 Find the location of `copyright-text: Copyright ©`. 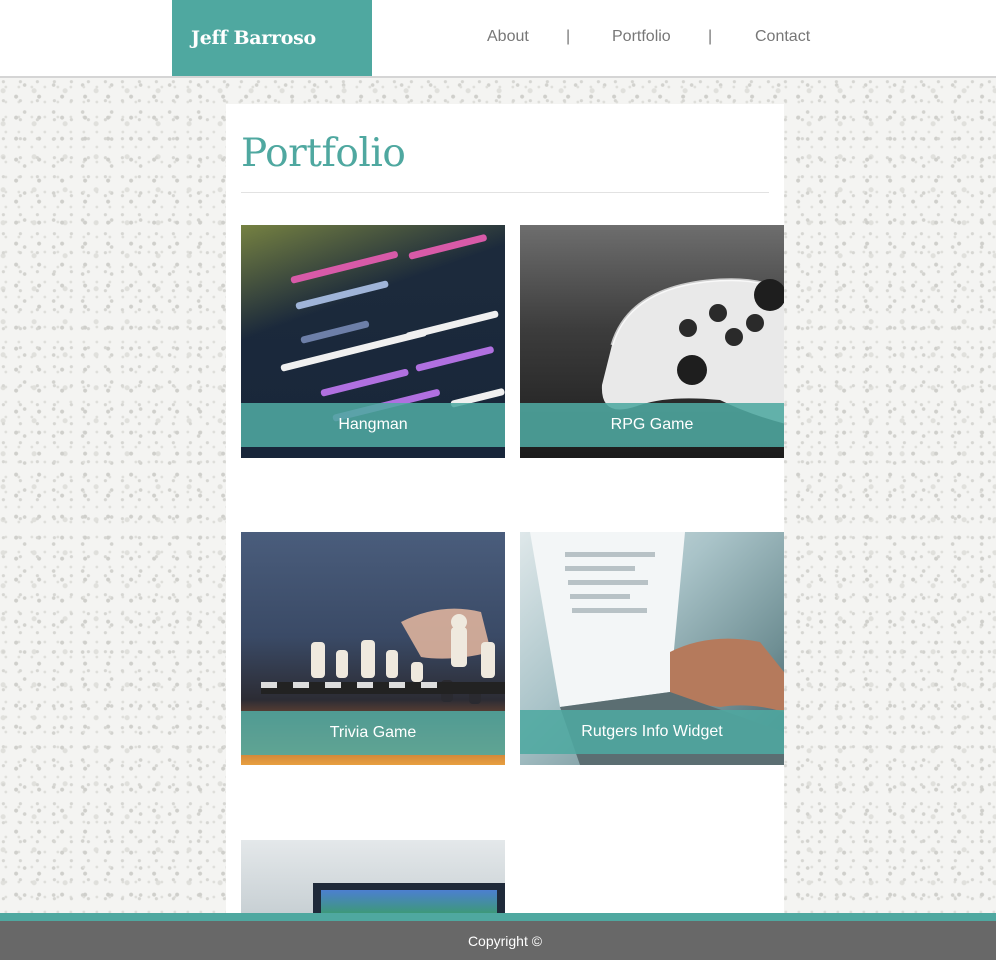

copyright-text: Copyright © is located at coordinates (505, 940).